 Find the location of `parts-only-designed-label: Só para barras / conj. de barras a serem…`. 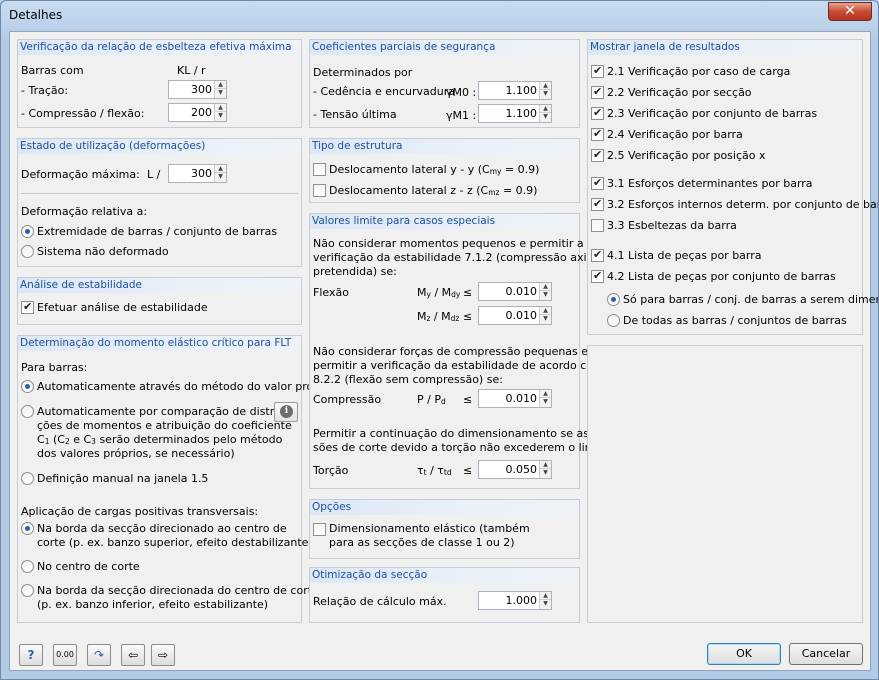

parts-only-designed-label: Só para barras / conj. de barras a serem… is located at coordinates (750, 299).